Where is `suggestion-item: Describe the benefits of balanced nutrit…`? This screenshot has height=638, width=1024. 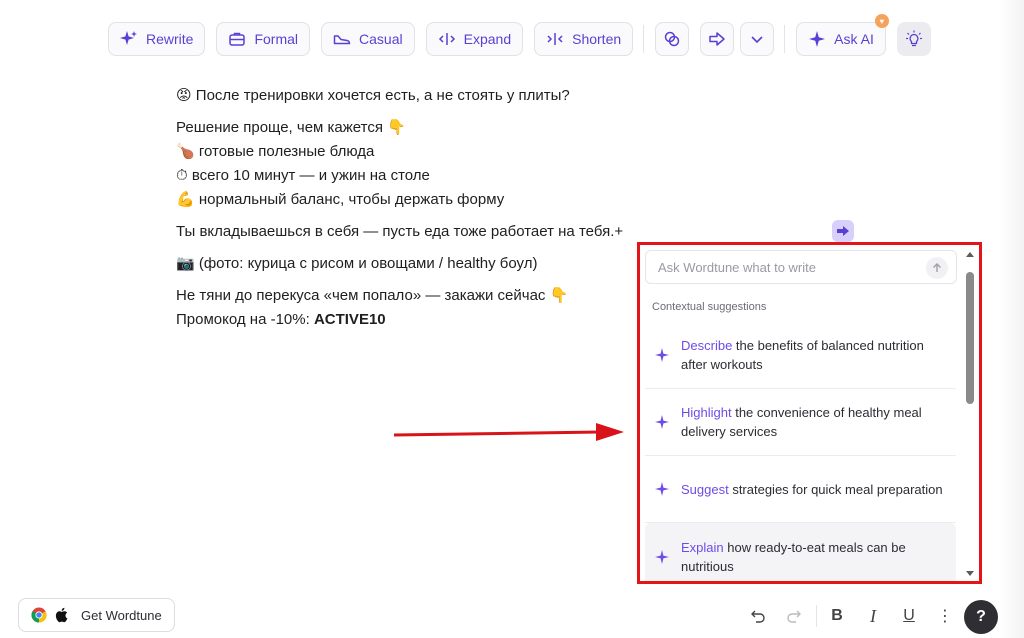
suggestion-item: Describe the benefits of balanced nutrit… is located at coordinates (800, 355).